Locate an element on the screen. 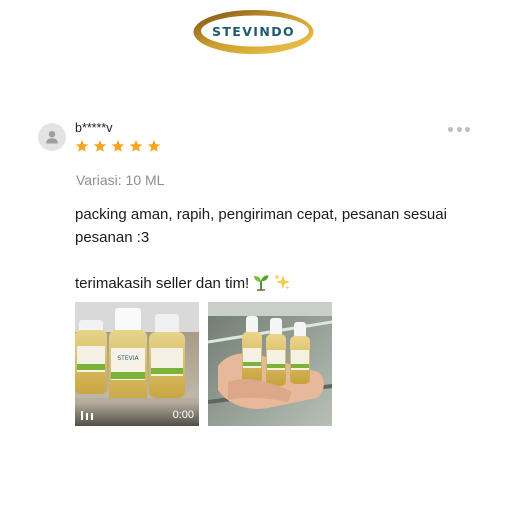  rating-stars is located at coordinates (118, 146).